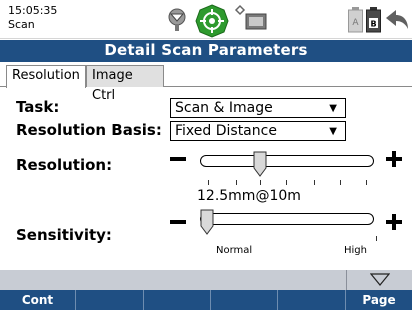 The width and height of the screenshot is (412, 310). I want to click on sensitivity-high-label: High, so click(355, 250).